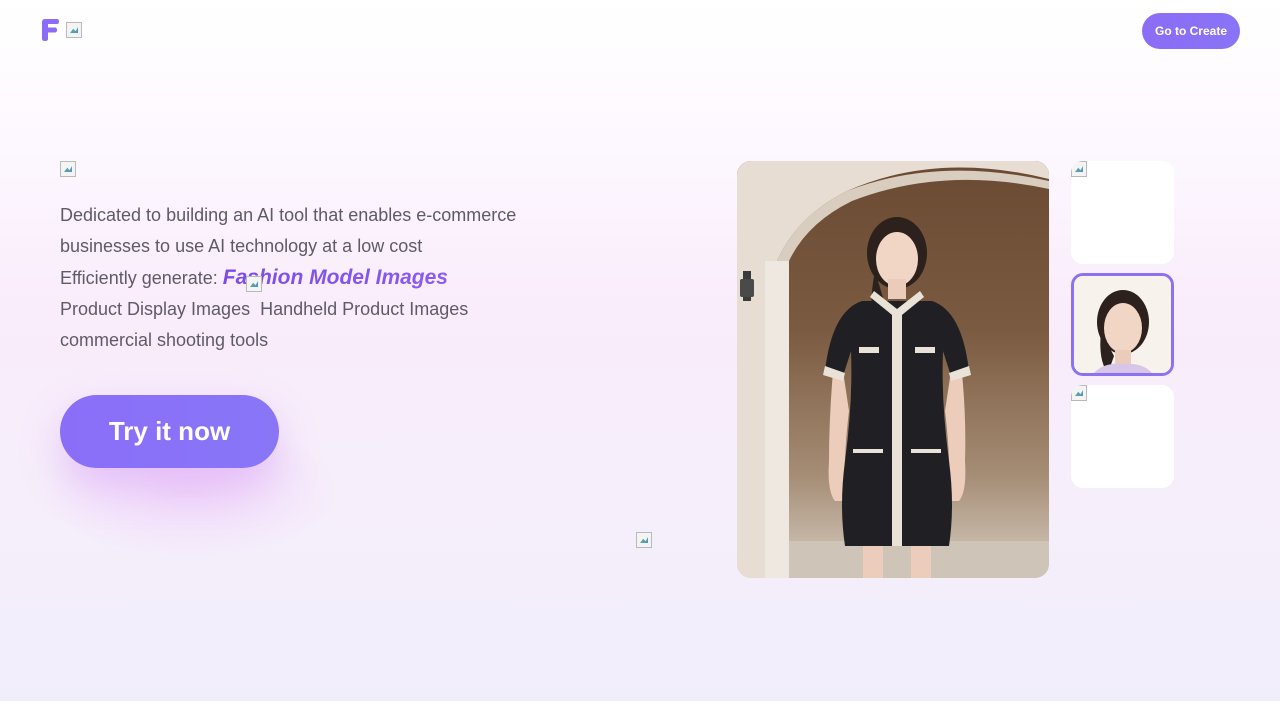 Image resolution: width=1280 pixels, height=720 pixels. Describe the element at coordinates (50, 30) in the screenshot. I see `f-logo-icon` at that location.